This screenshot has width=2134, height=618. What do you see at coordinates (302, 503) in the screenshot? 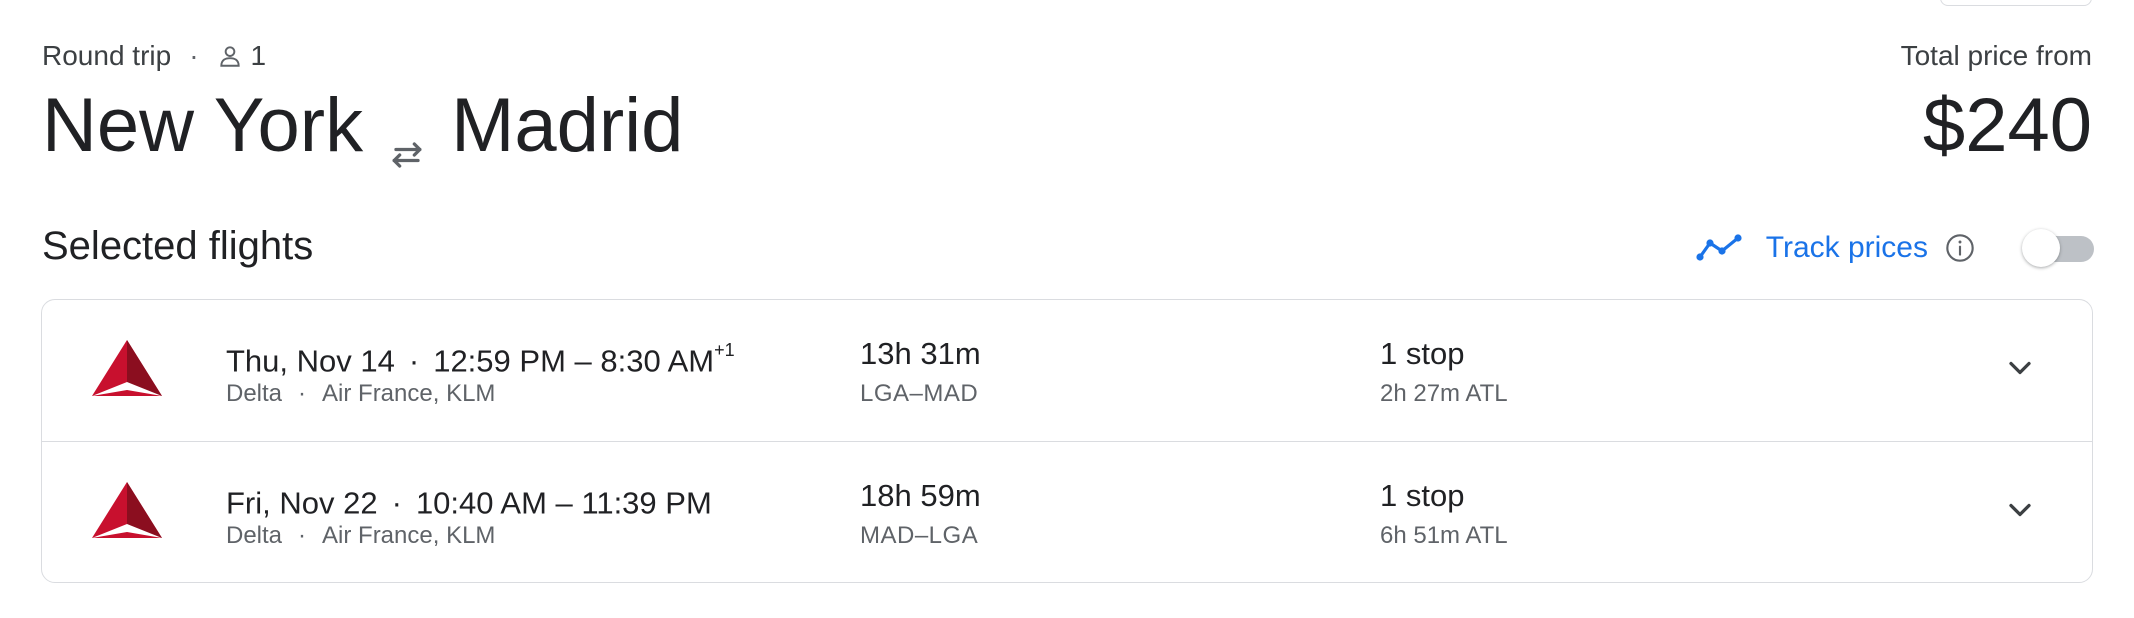
I see `flight-date: Fri, Nov 22` at bounding box center [302, 503].